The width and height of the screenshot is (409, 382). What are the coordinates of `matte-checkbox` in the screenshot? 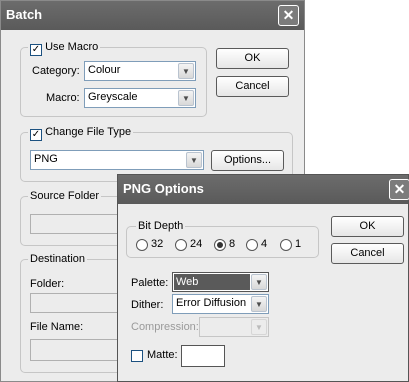 It's located at (137, 356).